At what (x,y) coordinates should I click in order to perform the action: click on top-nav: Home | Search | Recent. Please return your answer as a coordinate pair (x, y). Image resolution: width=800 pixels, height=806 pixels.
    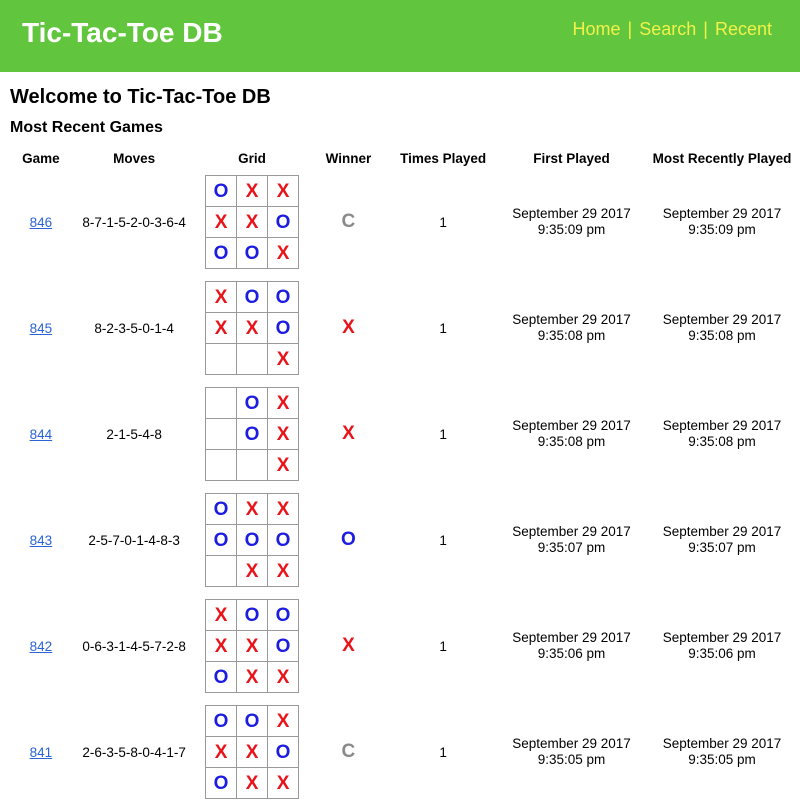
    Looking at the image, I should click on (672, 29).